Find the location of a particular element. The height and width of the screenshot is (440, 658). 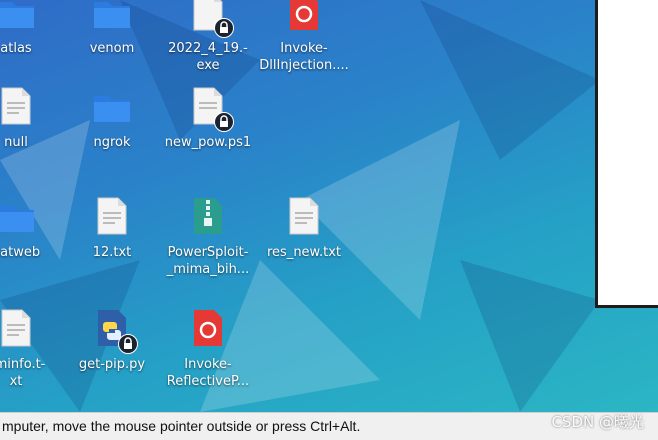

desktop-icon-atlas: atlas is located at coordinates (32, 28).